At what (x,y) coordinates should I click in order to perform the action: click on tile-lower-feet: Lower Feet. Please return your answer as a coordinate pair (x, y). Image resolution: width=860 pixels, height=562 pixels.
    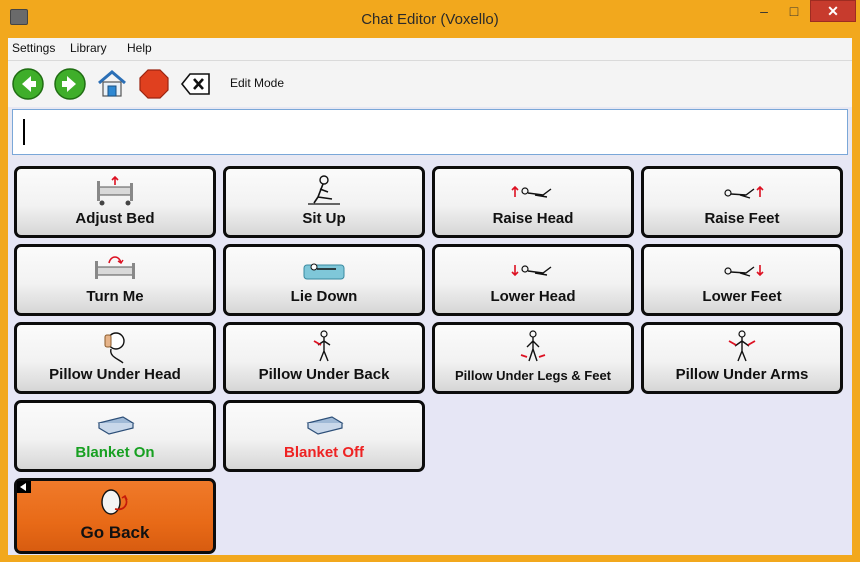
    Looking at the image, I should click on (742, 280).